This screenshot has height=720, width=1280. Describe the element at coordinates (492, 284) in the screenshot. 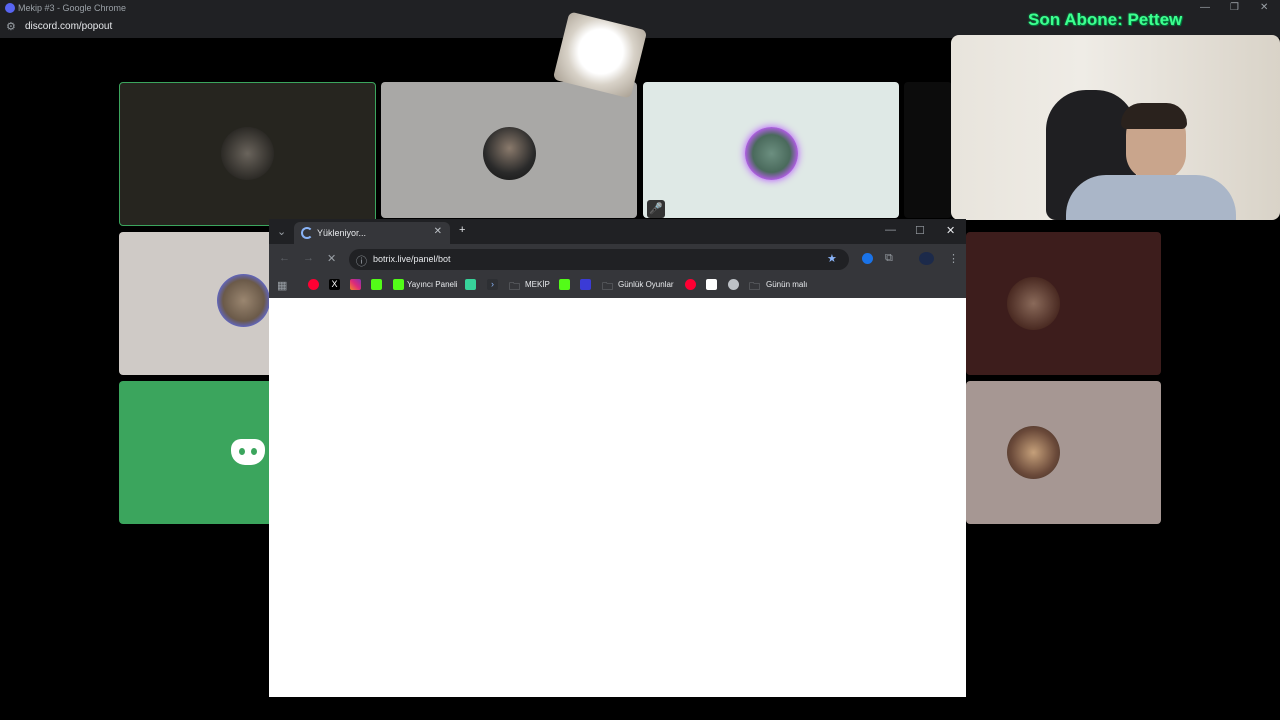

I see `bookmark-arrow-icon: ›` at that location.